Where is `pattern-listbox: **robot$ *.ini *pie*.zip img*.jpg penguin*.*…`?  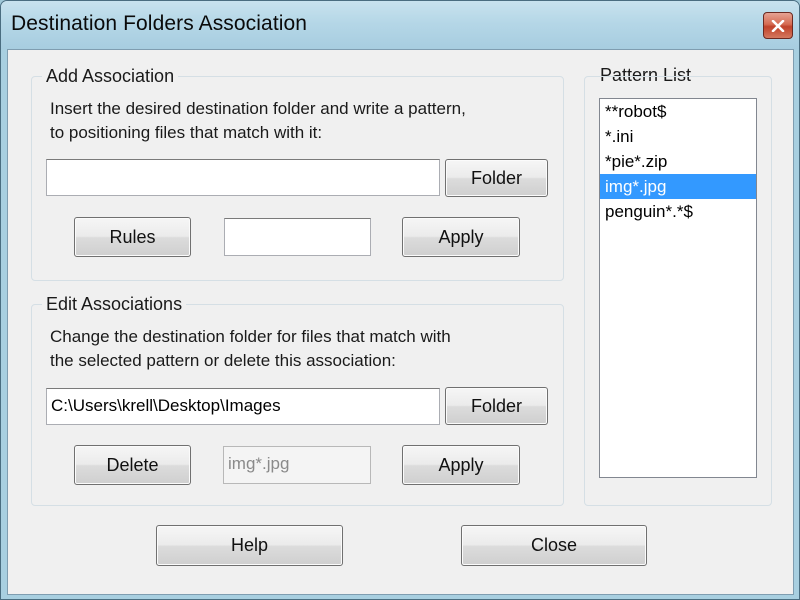 pattern-listbox: **robot$ *.ini *pie*.zip img*.jpg penguin*.*… is located at coordinates (678, 288).